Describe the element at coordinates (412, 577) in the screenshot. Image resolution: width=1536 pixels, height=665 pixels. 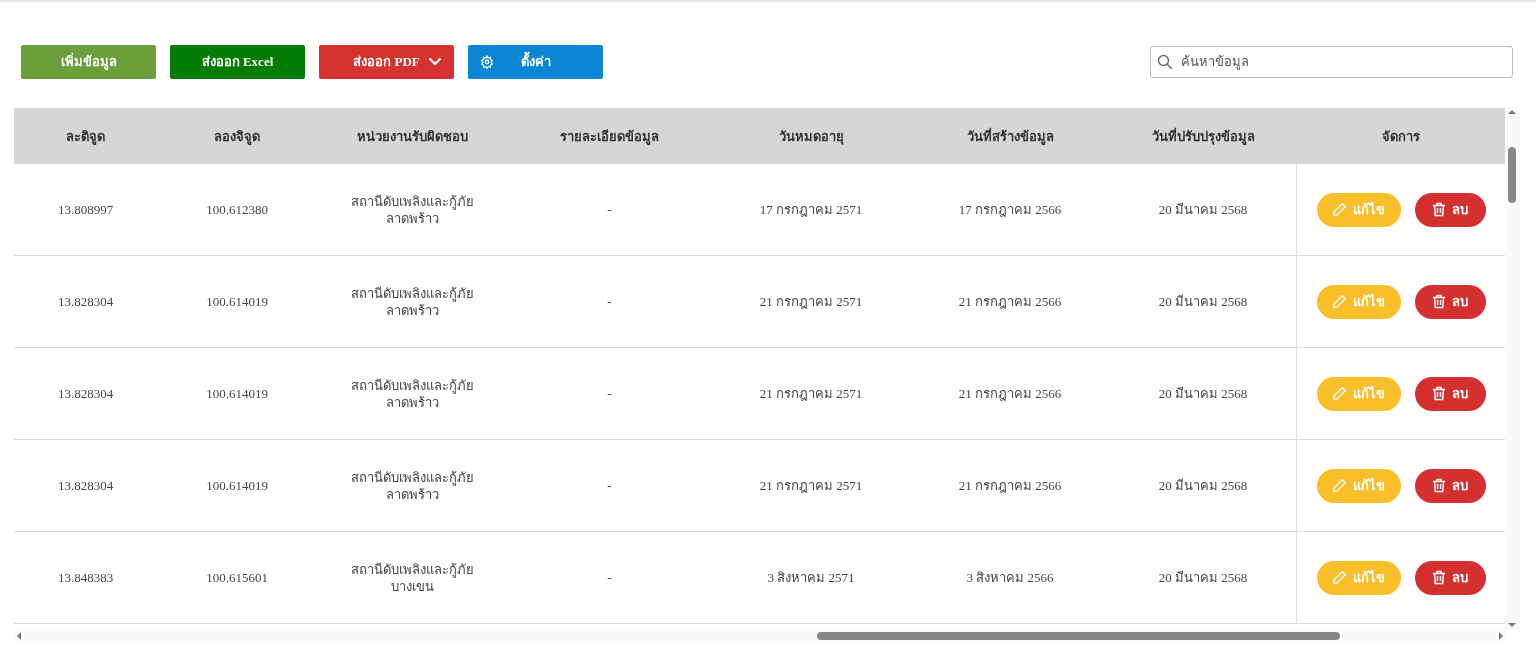
I see `table-cell-text: สถานีดับเพลิงและกู้ภัย บางเขน` at that location.